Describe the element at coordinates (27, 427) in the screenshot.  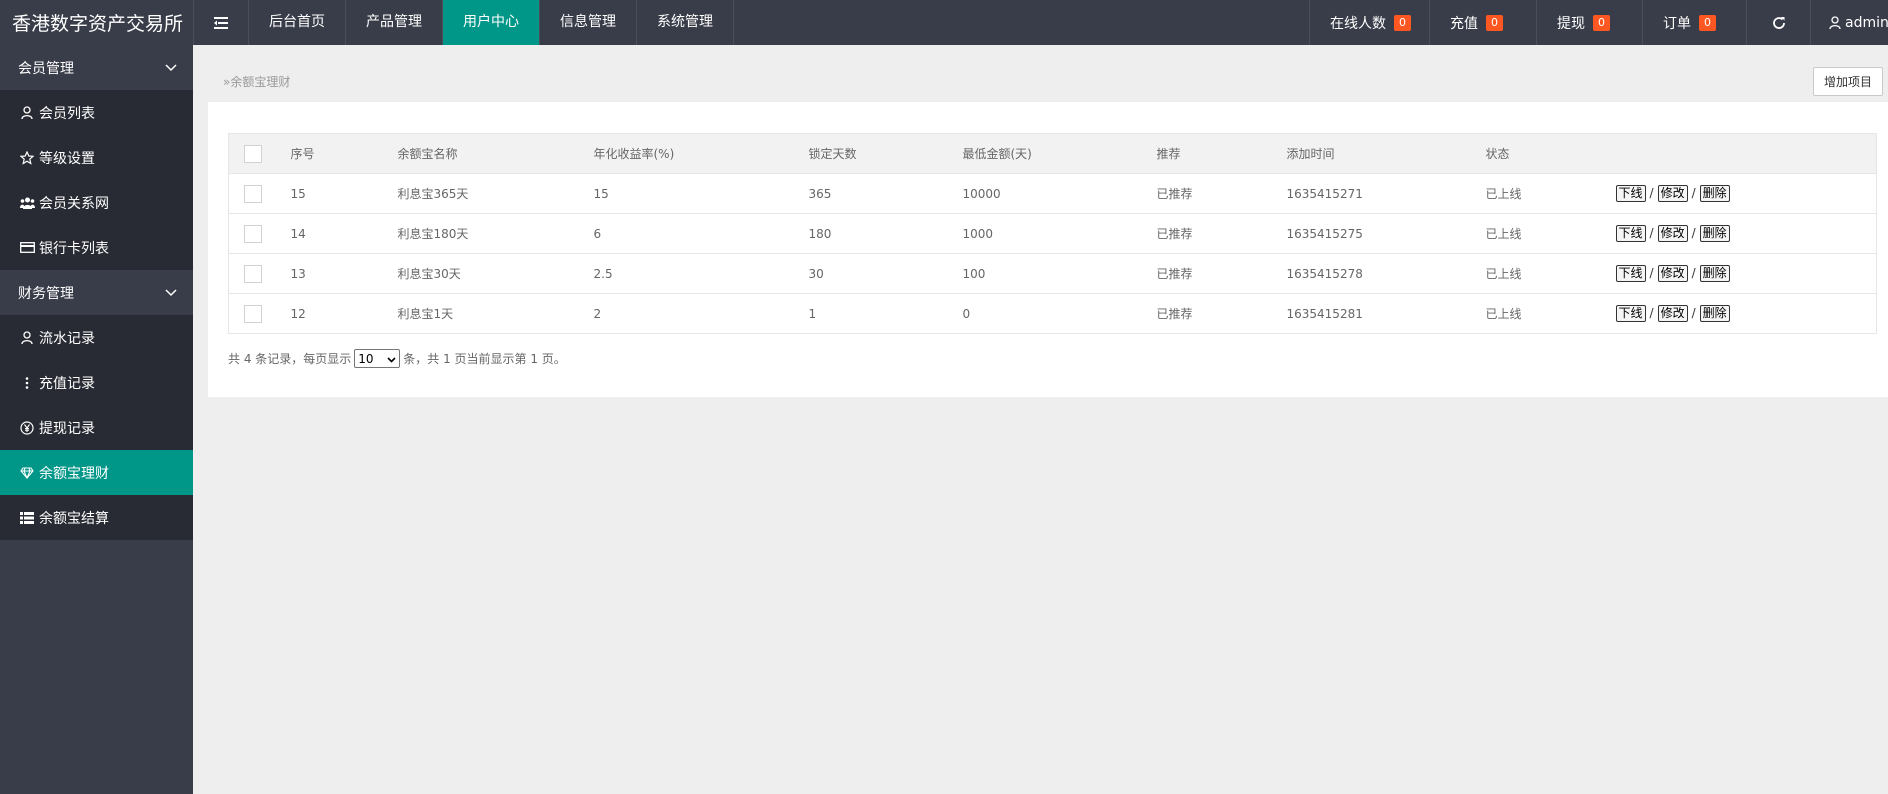
I see `yen-icon` at that location.